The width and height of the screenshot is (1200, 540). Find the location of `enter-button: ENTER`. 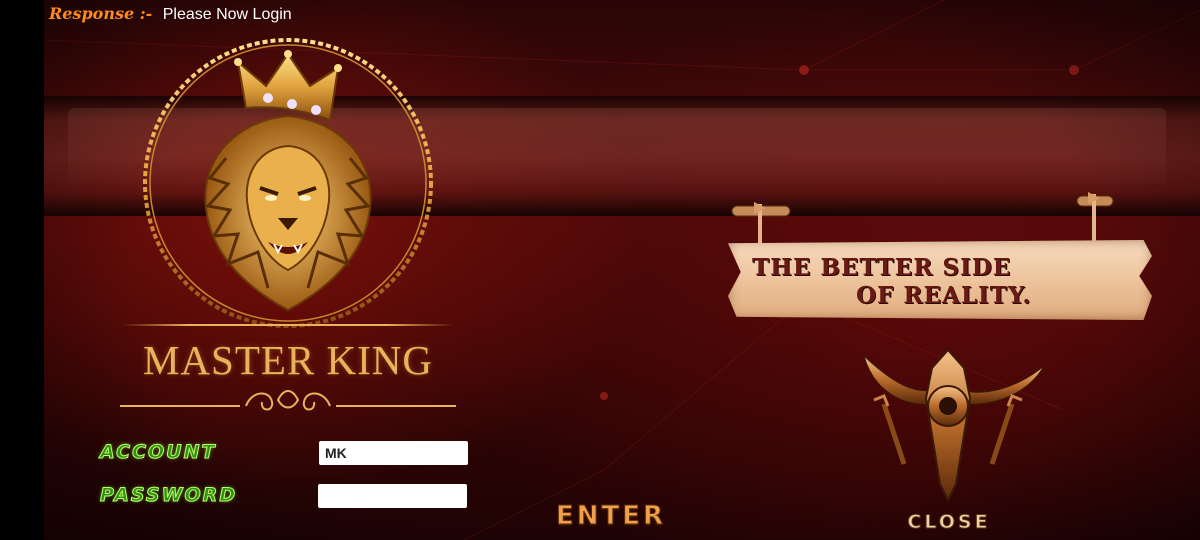

enter-button: ENTER is located at coordinates (611, 516).